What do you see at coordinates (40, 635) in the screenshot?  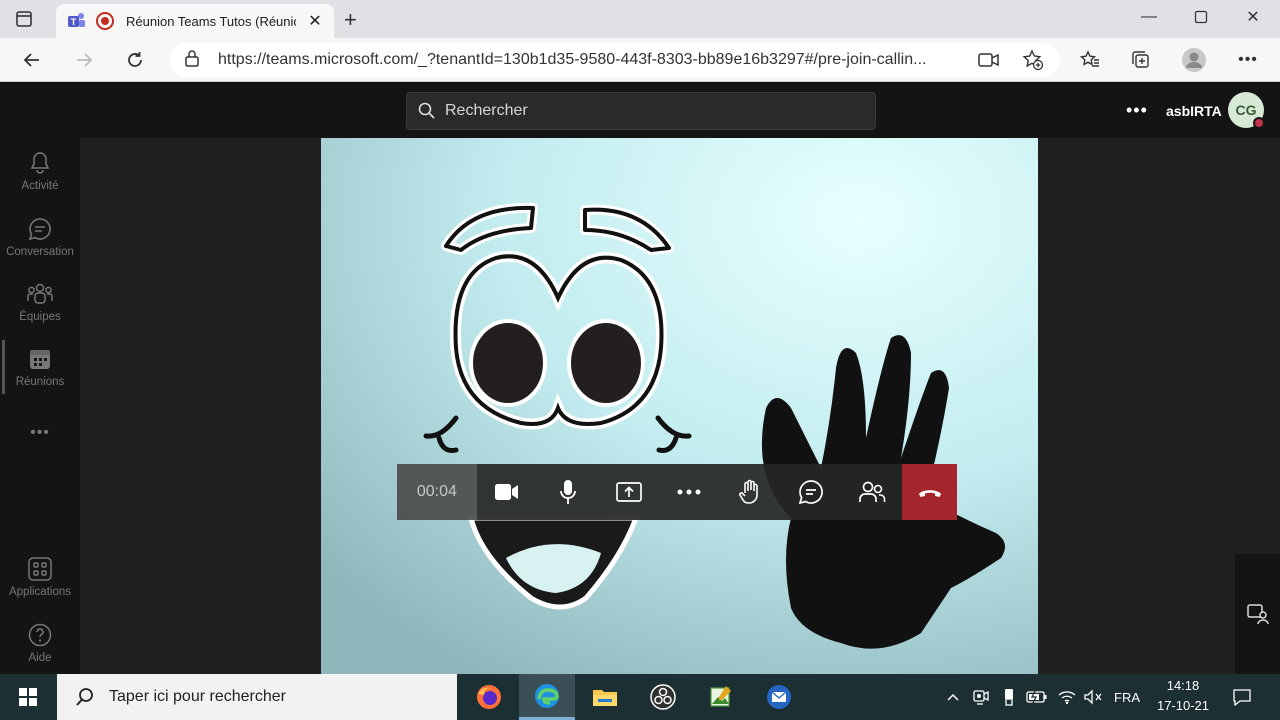 I see `help-icon` at bounding box center [40, 635].